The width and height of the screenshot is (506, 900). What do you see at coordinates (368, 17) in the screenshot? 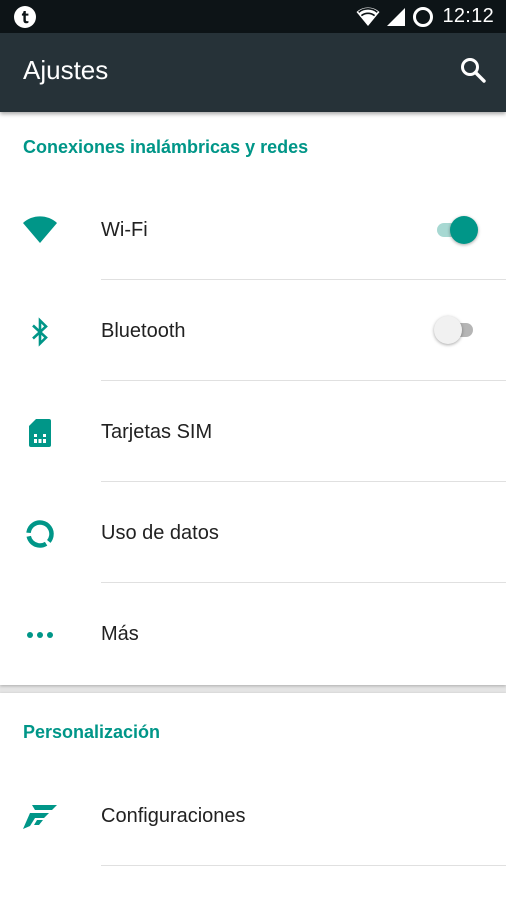
I see `wifi-signal-icon` at bounding box center [368, 17].